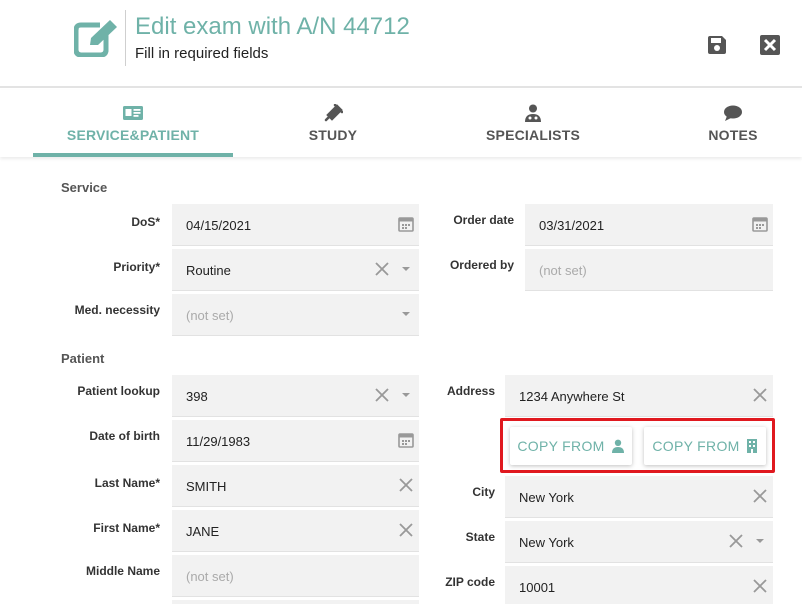  Describe the element at coordinates (219, 225) in the screenshot. I see `dos-value: 04/15/2021` at that location.